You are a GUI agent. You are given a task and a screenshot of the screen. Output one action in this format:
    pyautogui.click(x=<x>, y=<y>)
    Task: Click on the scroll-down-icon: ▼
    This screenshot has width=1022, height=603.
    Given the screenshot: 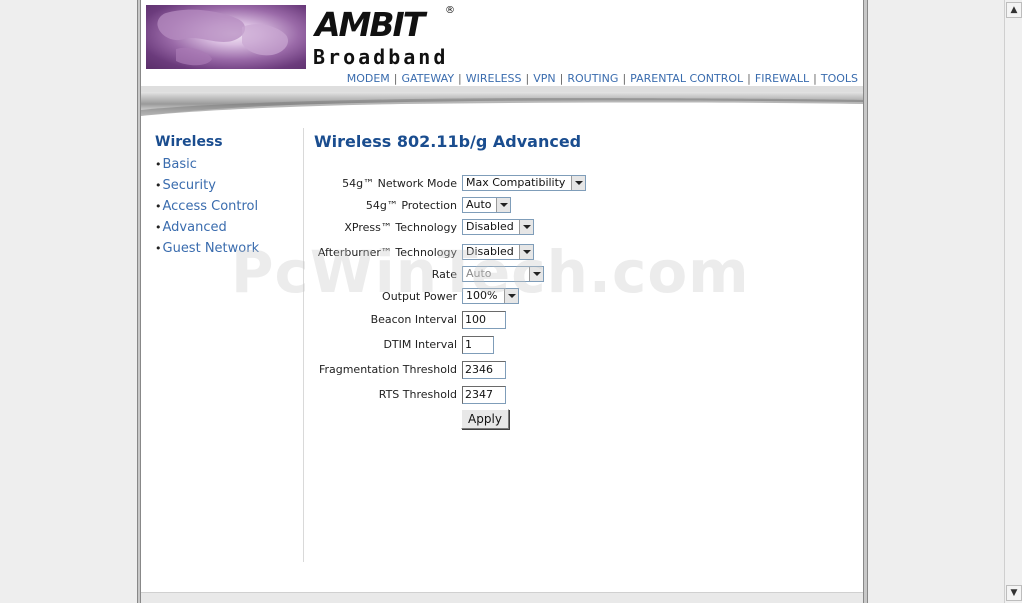 What is the action you would take?
    pyautogui.click(x=1014, y=593)
    